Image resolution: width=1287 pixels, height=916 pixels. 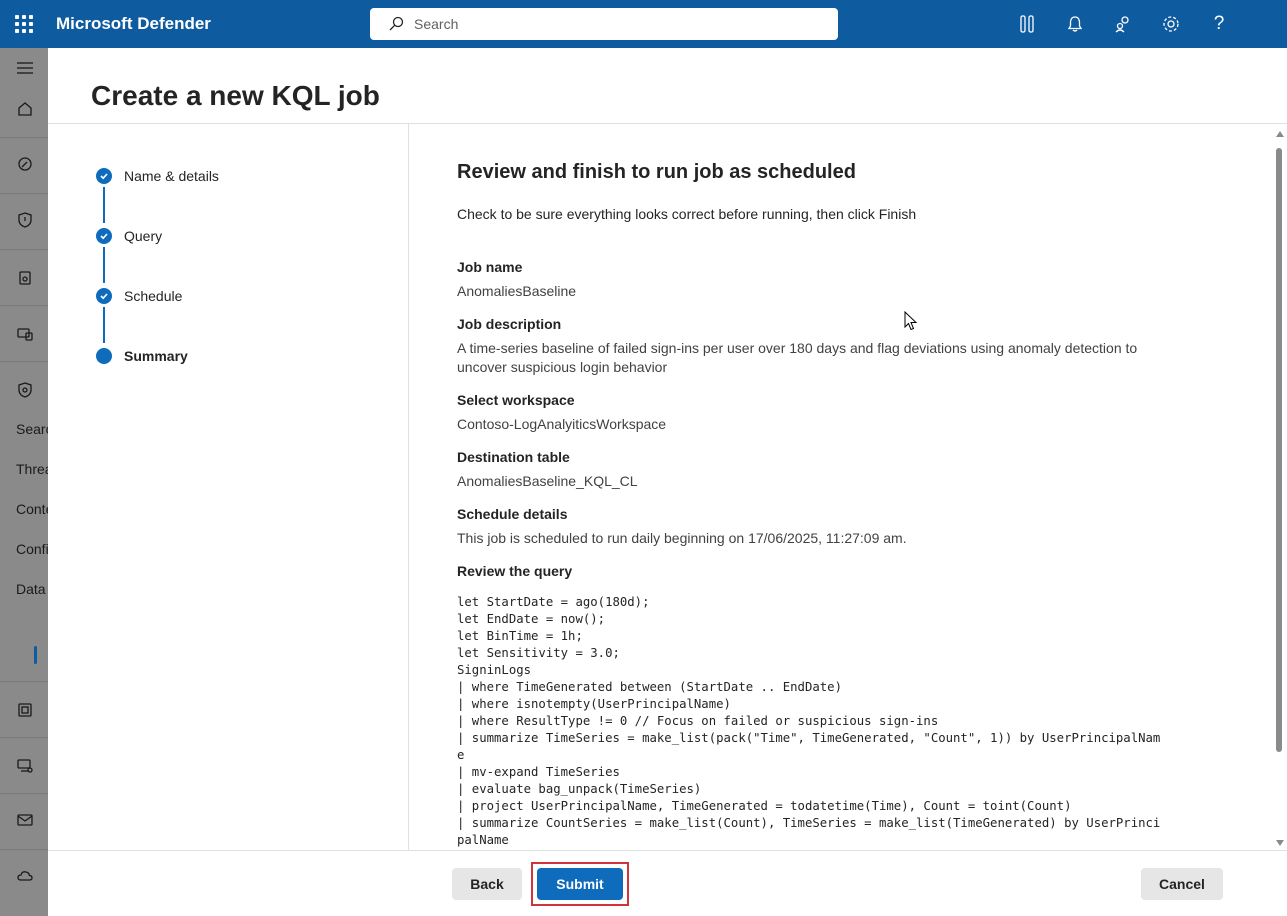 I want to click on app-title: Microsoft Defender, so click(x=133, y=24).